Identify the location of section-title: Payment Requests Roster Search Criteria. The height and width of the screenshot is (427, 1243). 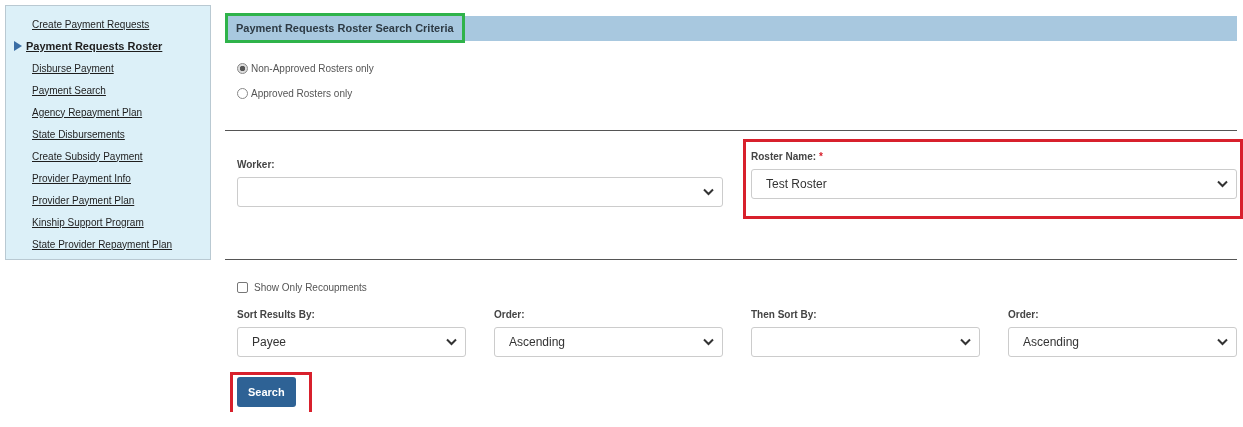
(345, 28).